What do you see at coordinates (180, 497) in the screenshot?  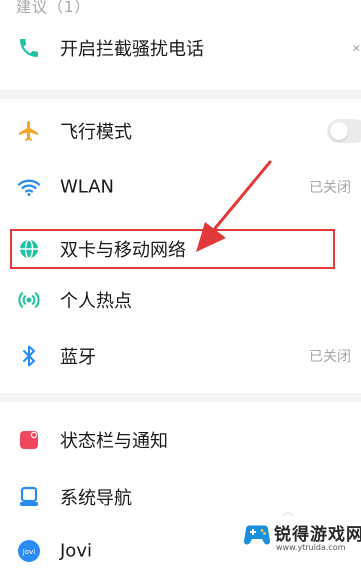 I see `settings-item-system-navigation: 系统导航` at bounding box center [180, 497].